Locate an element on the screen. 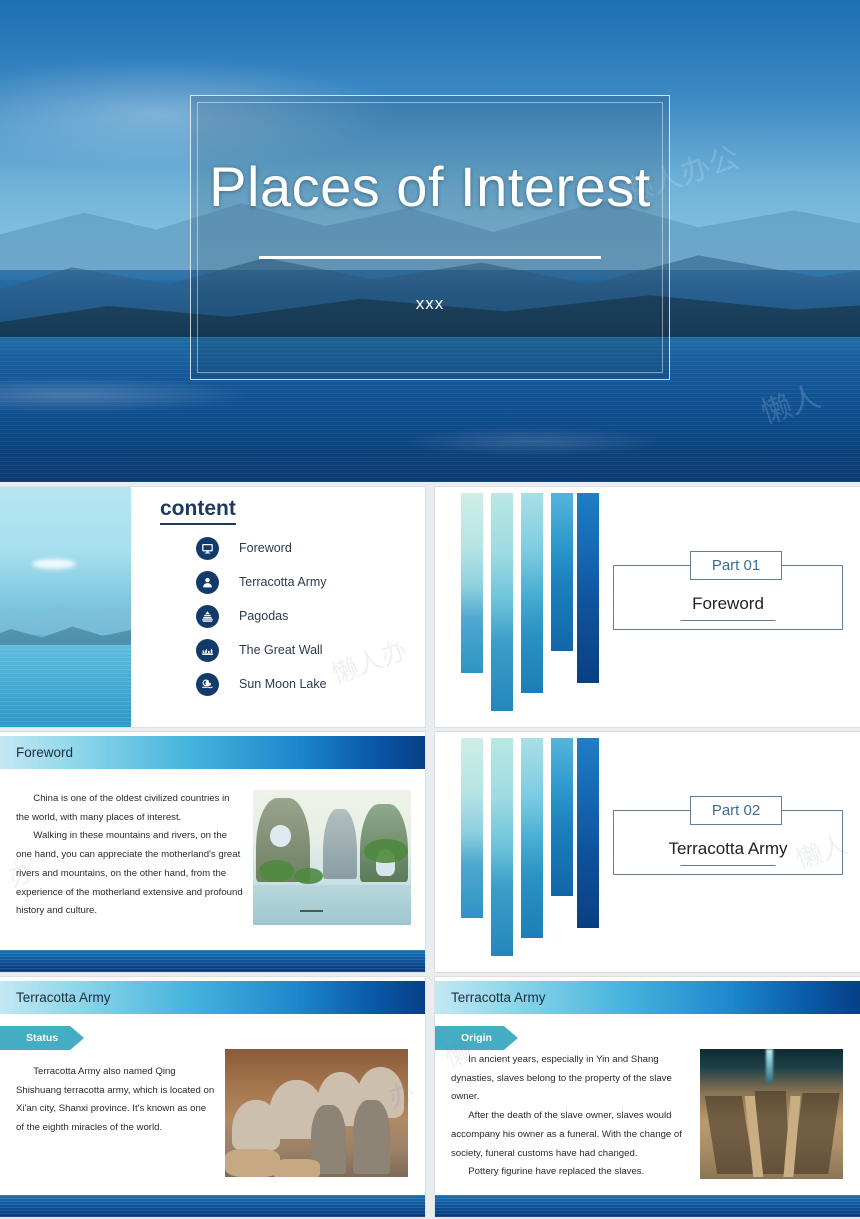 The image size is (860, 1219). slide-header-title: Foreword is located at coordinates (45, 752).